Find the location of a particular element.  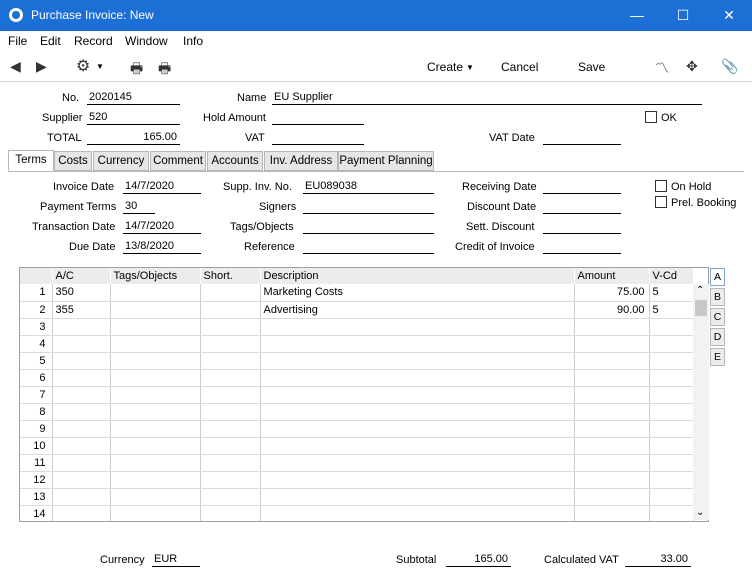

grid-scrollbar: ⌃ ⌄ is located at coordinates (701, 402).